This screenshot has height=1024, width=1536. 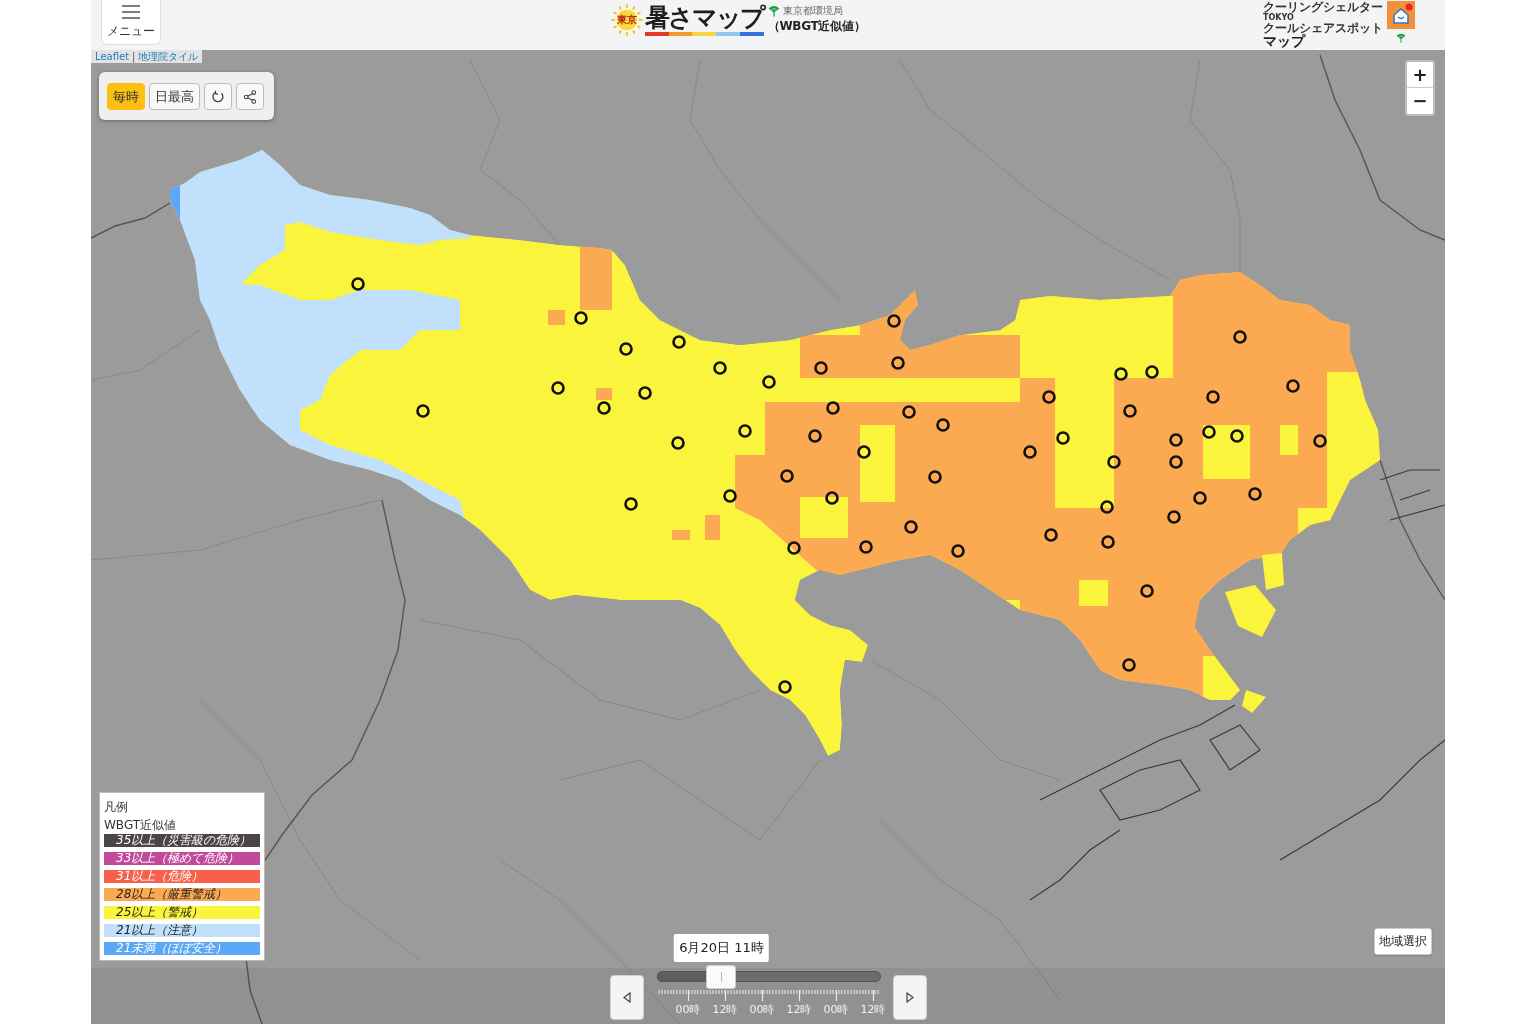 What do you see at coordinates (126, 96) in the screenshot?
I see `mode-tab: 毎時` at bounding box center [126, 96].